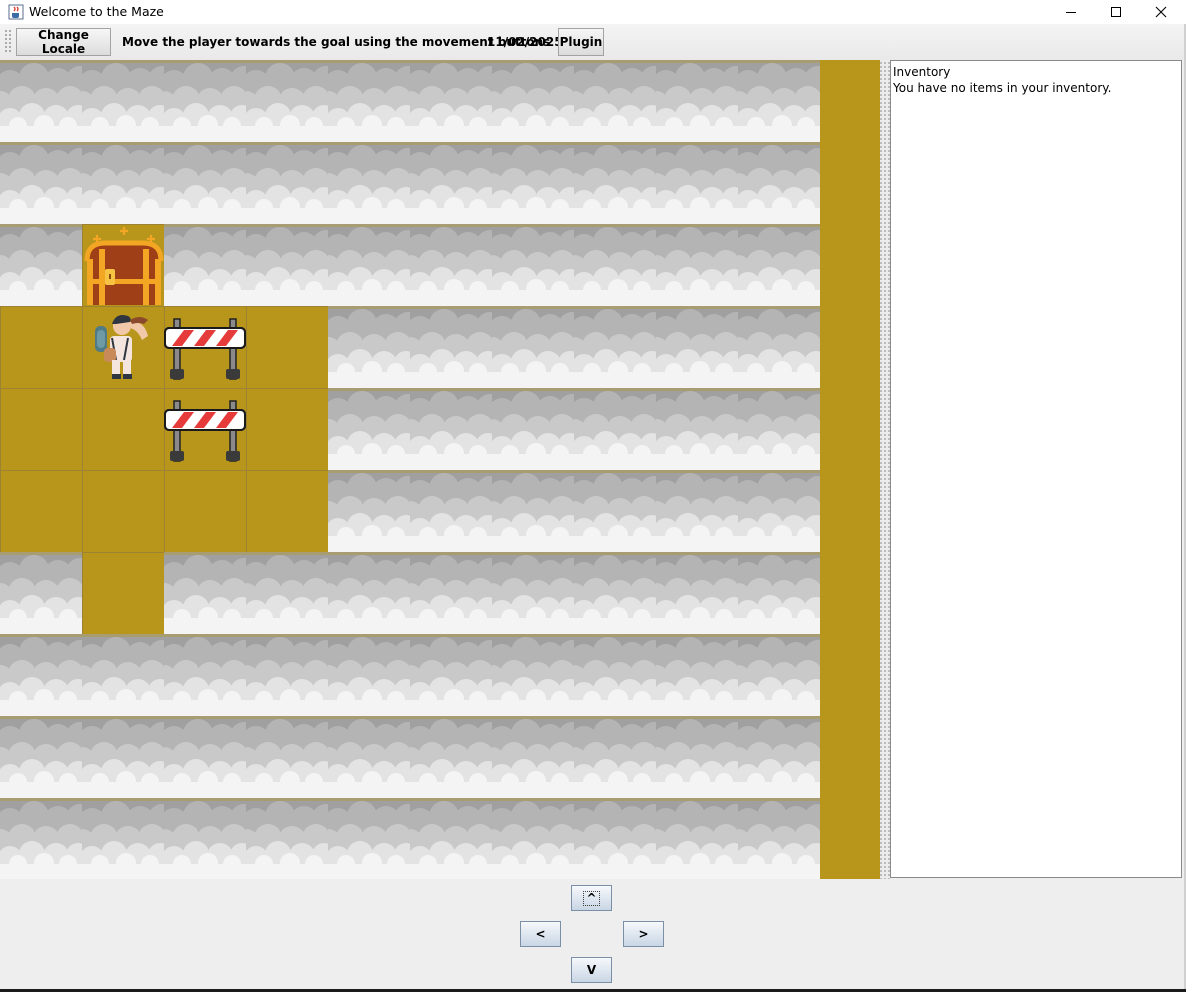 This screenshot has height=992, width=1186. Describe the element at coordinates (643, 934) in the screenshot. I see `move-right-button: >` at that location.